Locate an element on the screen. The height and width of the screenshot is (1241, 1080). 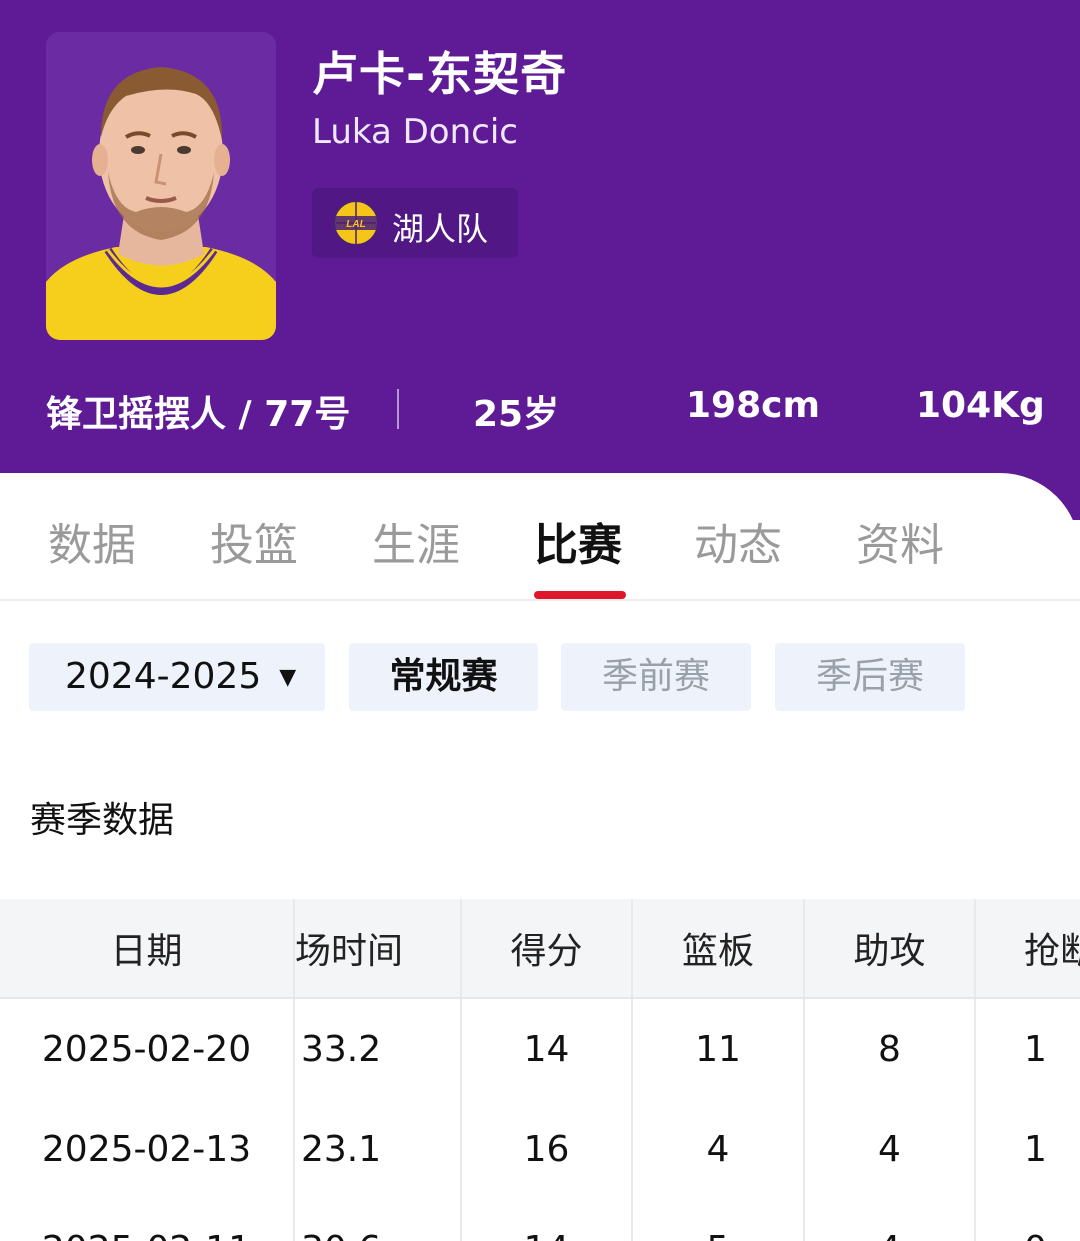
player-age: 25岁 is located at coordinates (516, 414).